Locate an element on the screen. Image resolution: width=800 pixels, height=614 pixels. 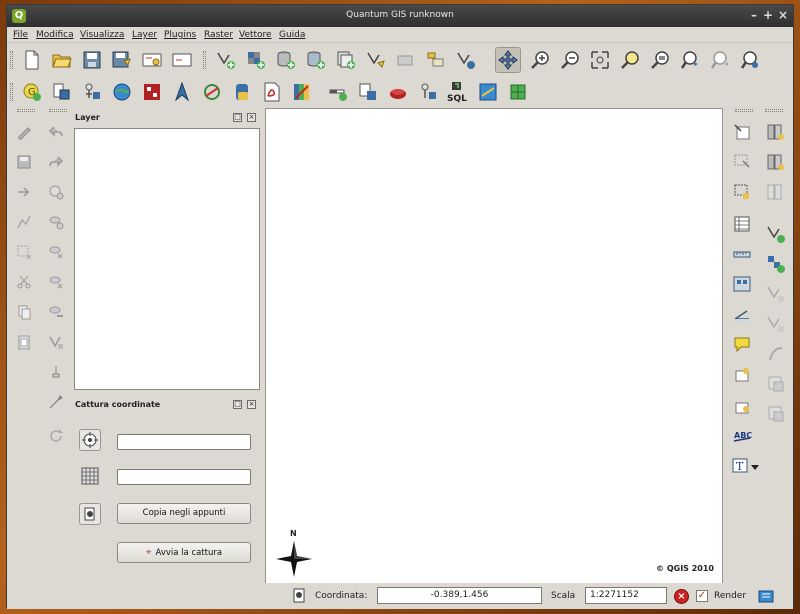
spreadsheet-icon is located at coordinates (488, 92).